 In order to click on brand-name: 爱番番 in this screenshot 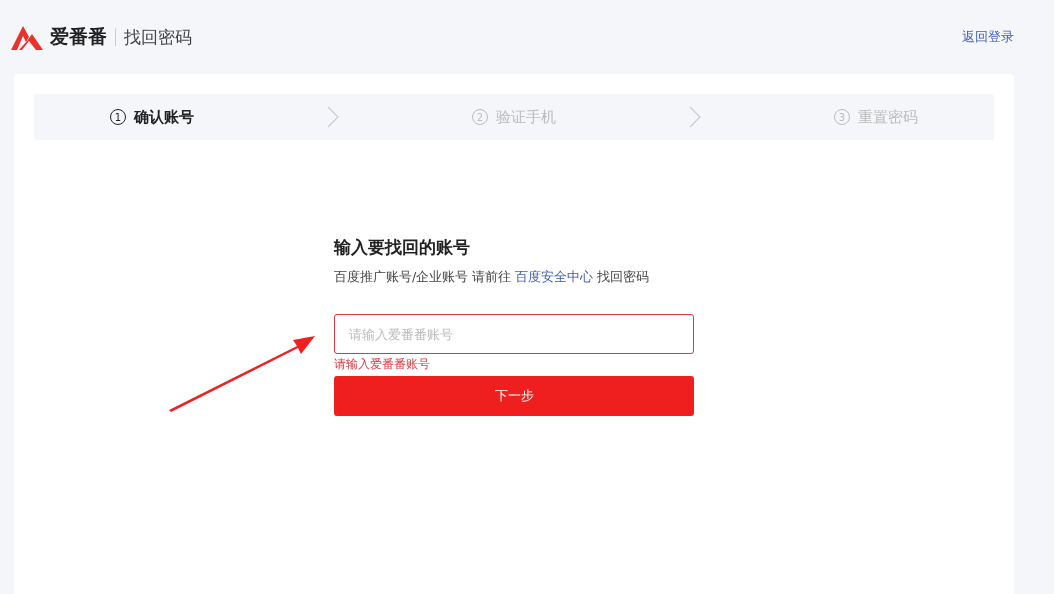, I will do `click(78, 36)`.